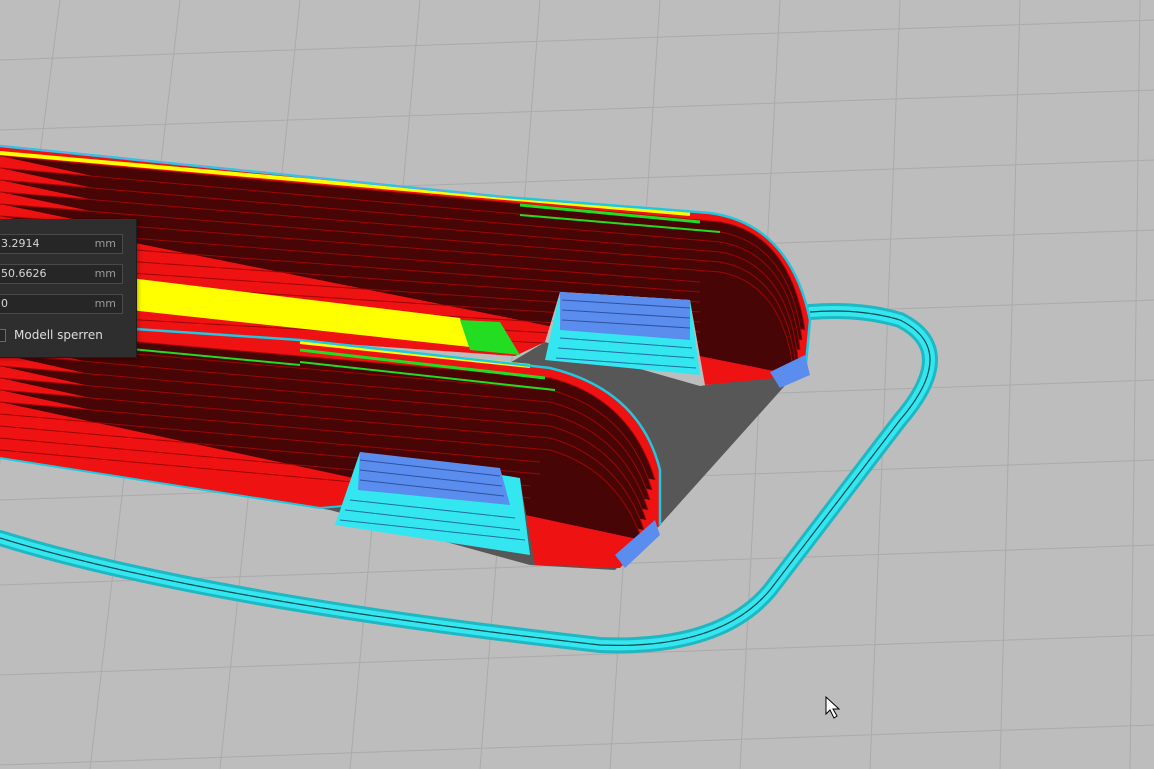 The width and height of the screenshot is (1154, 769). What do you see at coordinates (3, 335) in the screenshot?
I see `lock-model-checkbox` at bounding box center [3, 335].